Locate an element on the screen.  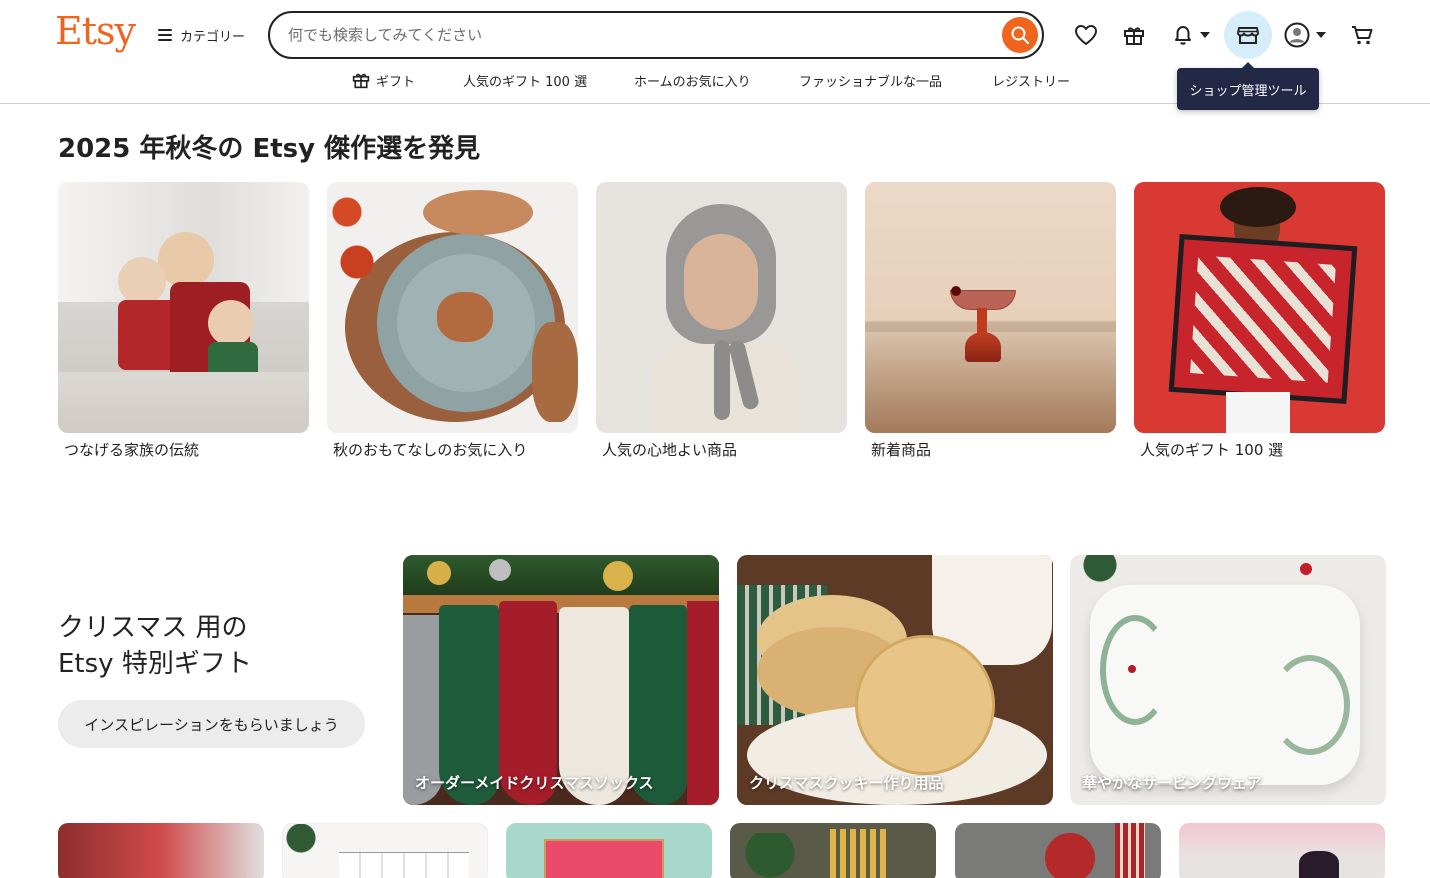
card-label: 秋のおもてなしのお気に入り is located at coordinates (430, 450).